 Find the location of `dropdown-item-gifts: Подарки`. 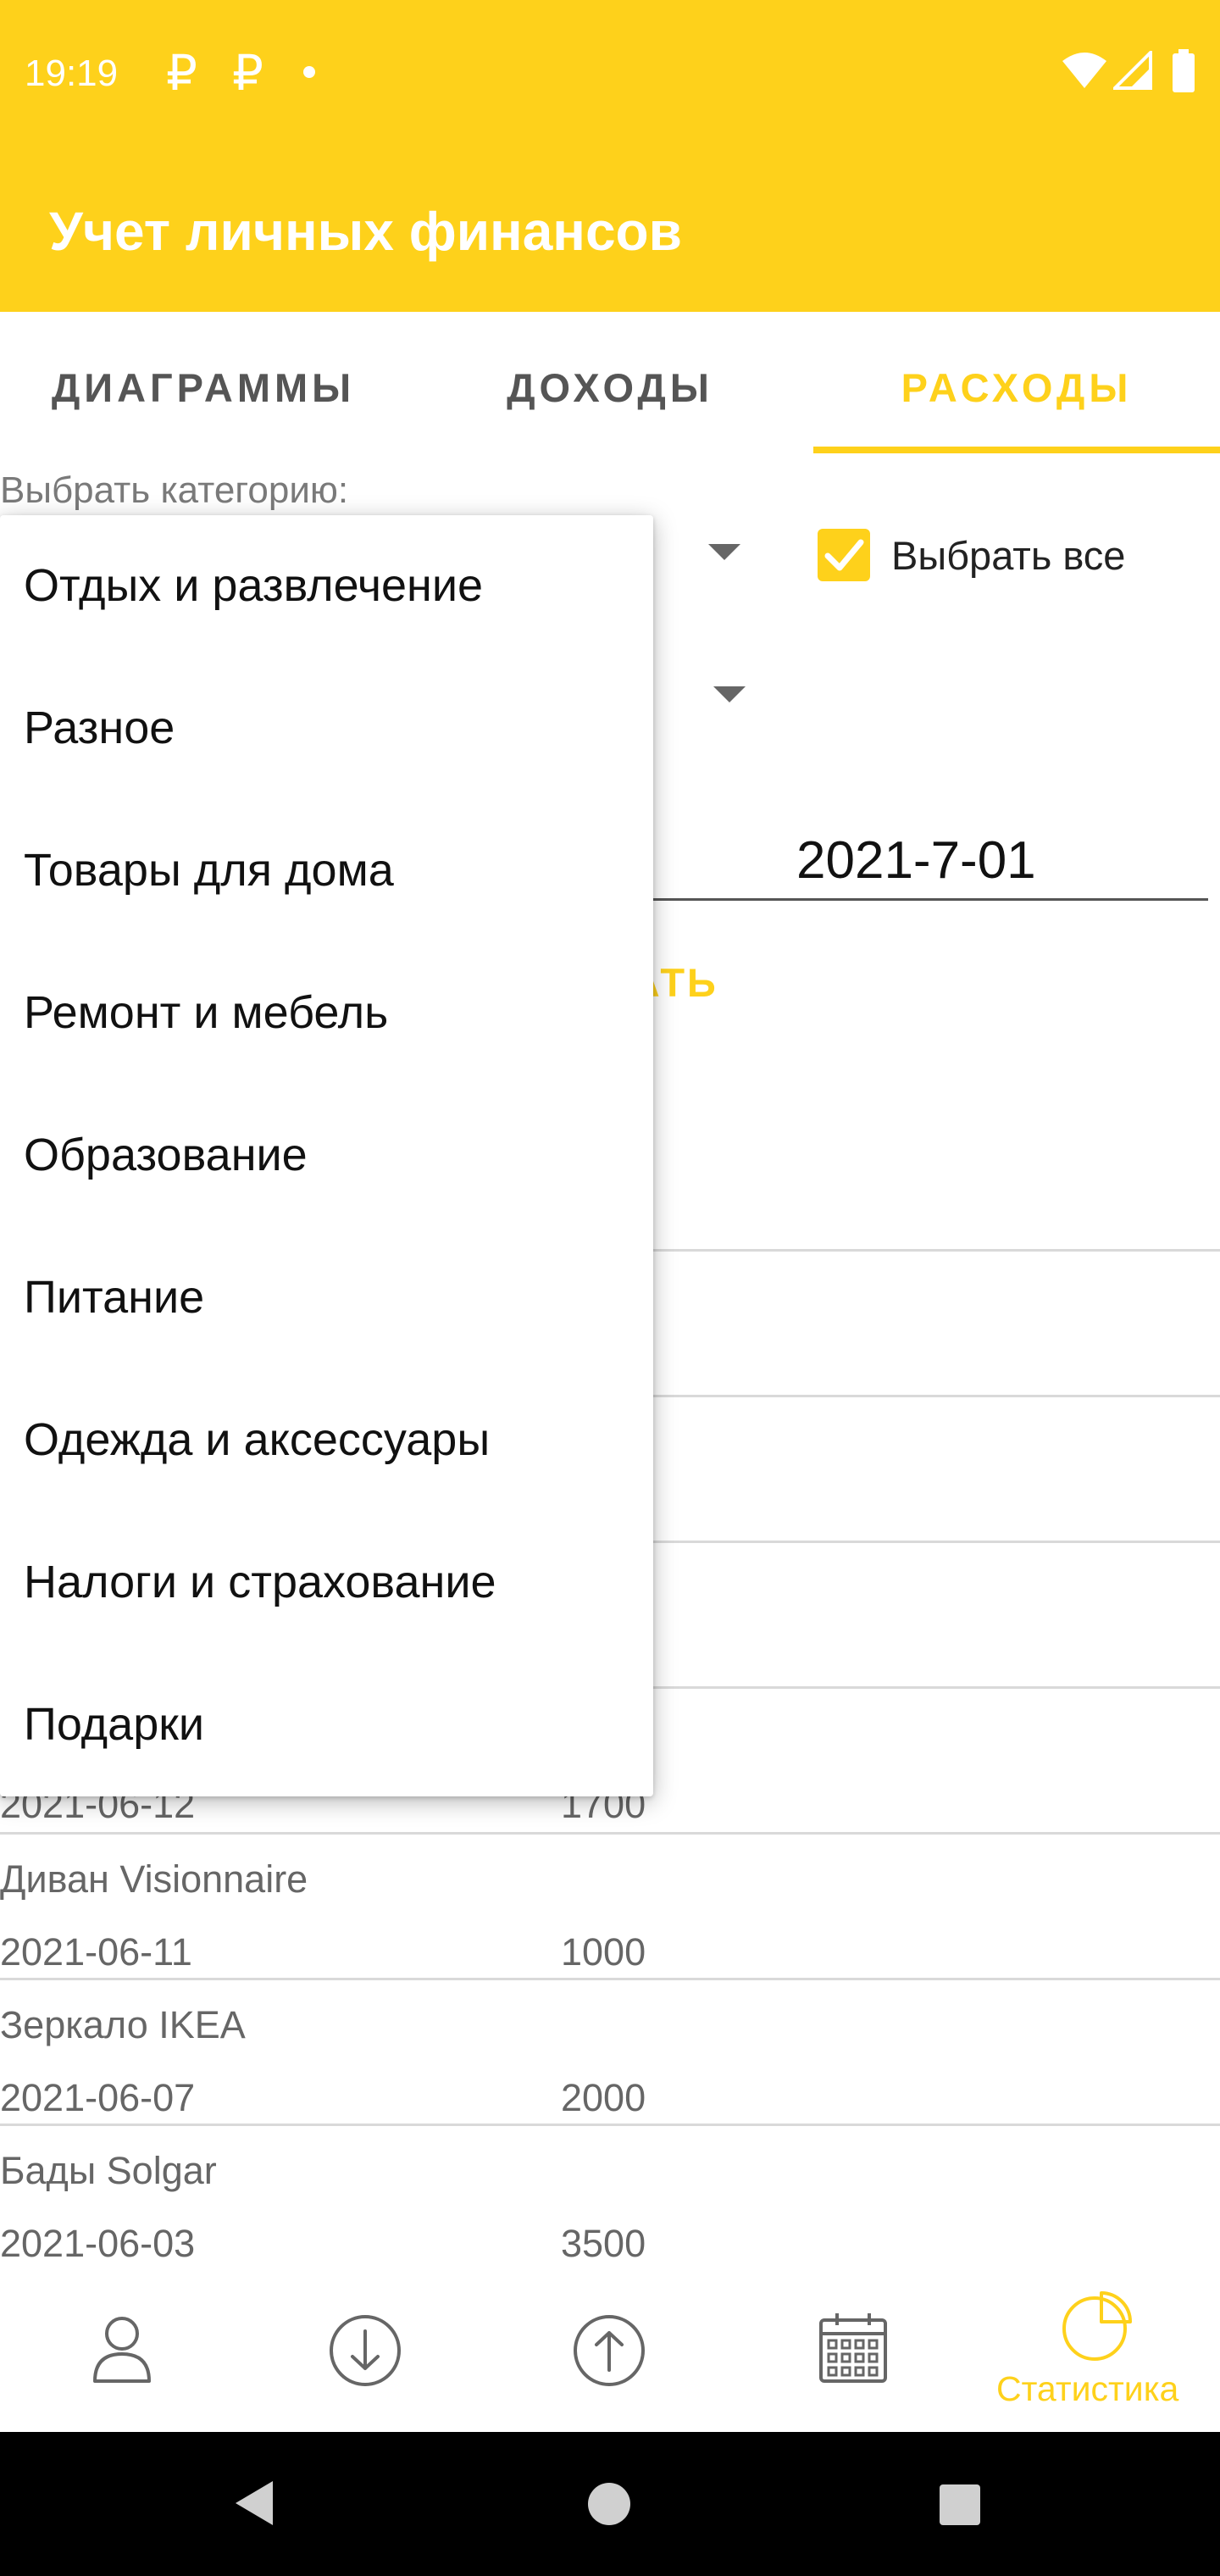

dropdown-item-gifts: Подарки is located at coordinates (114, 1724).